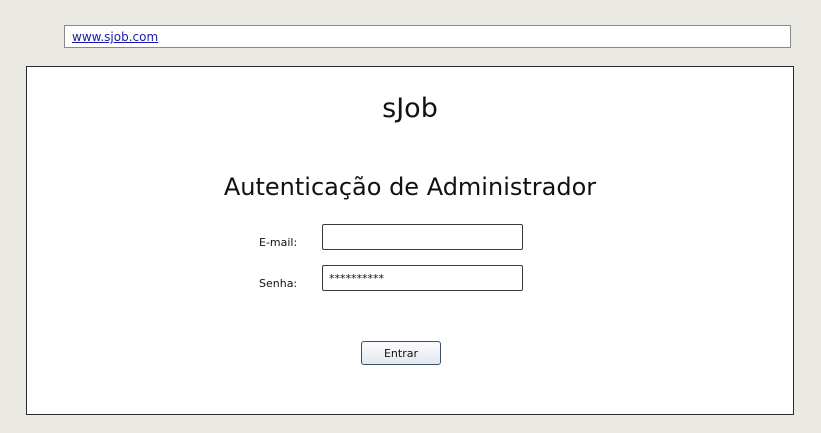 The height and width of the screenshot is (433, 821). I want to click on password-field, so click(422, 278).